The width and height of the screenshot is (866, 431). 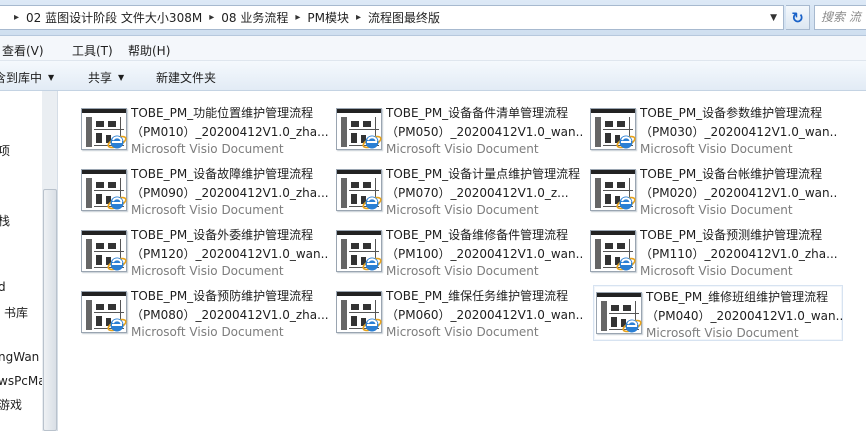 I want to click on nav-item-3: d, so click(x=3, y=287).